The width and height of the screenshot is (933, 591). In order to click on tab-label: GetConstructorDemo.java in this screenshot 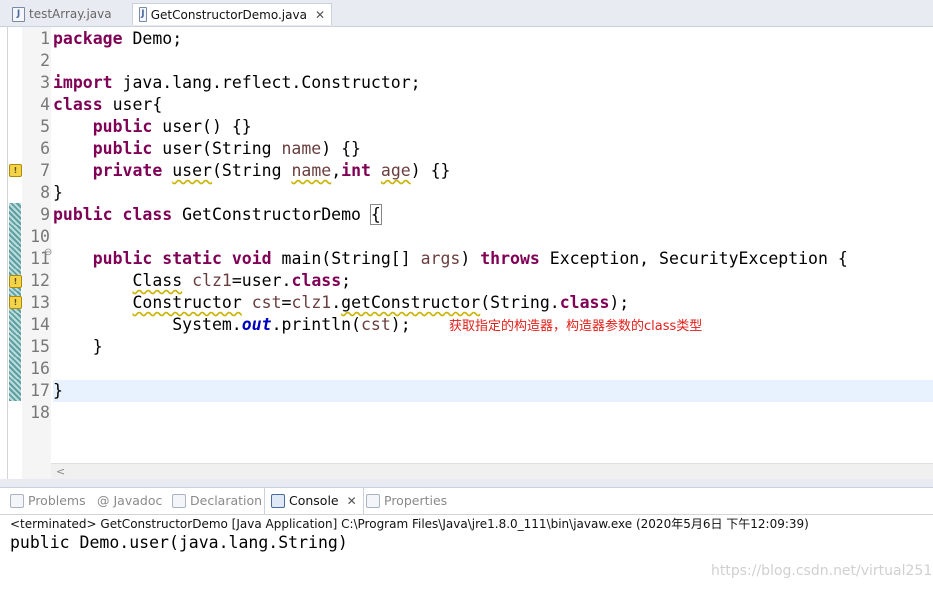, I will do `click(228, 14)`.